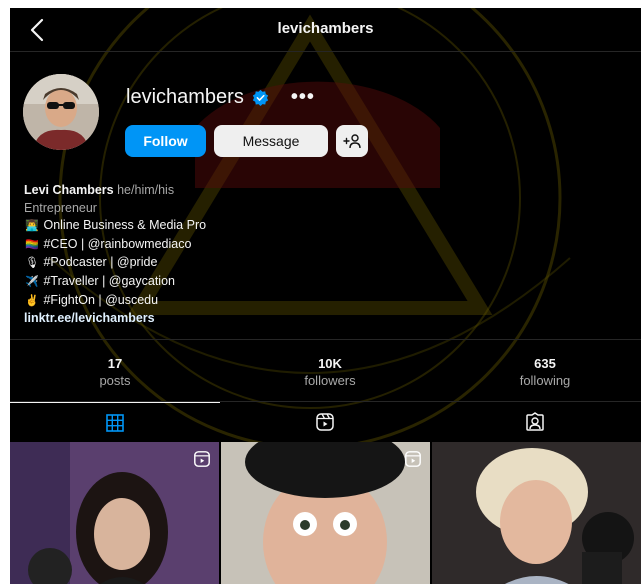  Describe the element at coordinates (224, 319) in the screenshot. I see `bio-link: linktr.ee/levichambers` at that location.